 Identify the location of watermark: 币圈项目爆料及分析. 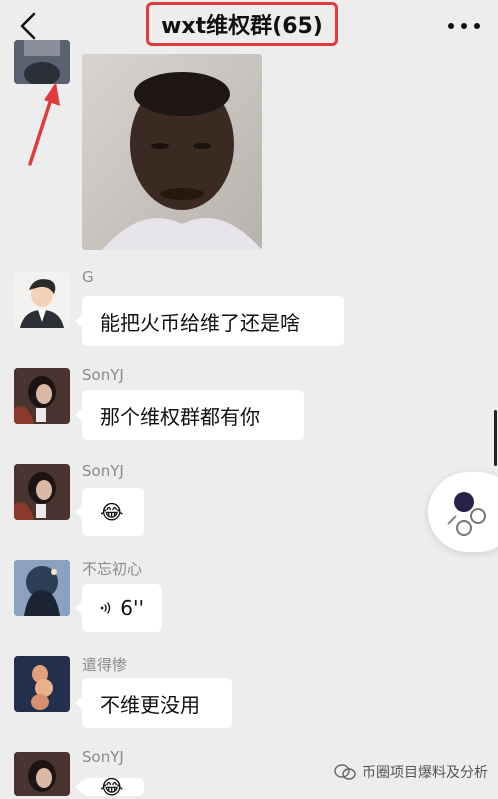
(411, 772).